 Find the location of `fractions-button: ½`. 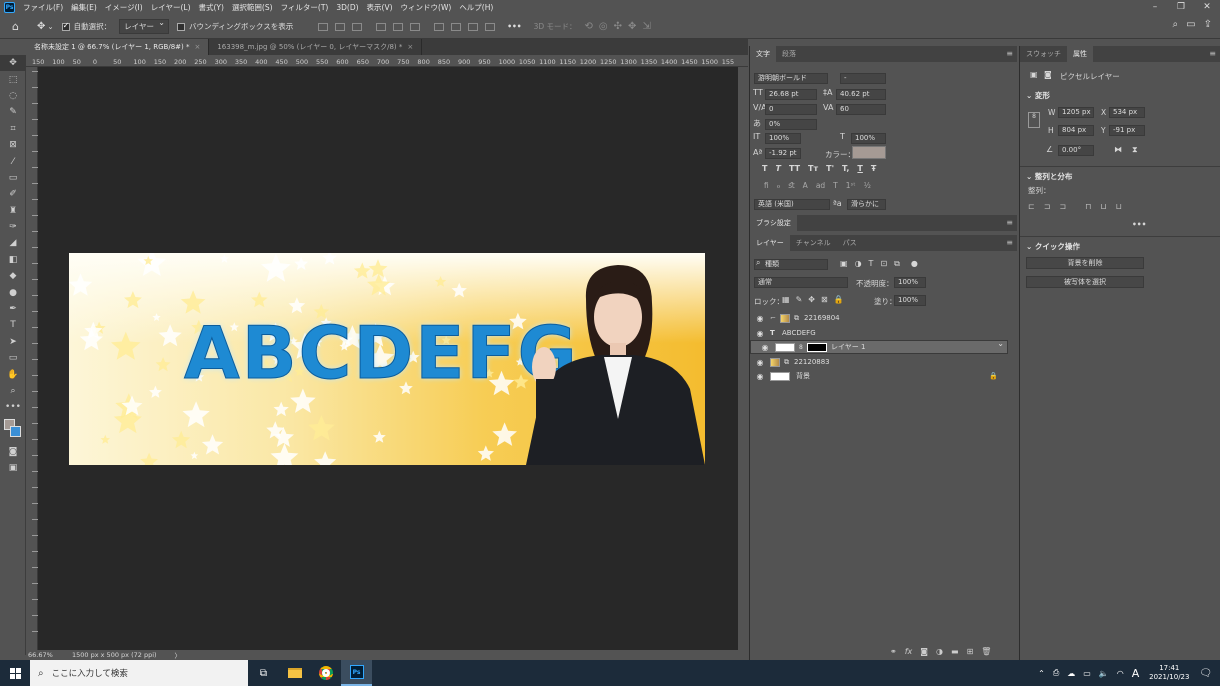

fractions-button: ½ is located at coordinates (867, 185).